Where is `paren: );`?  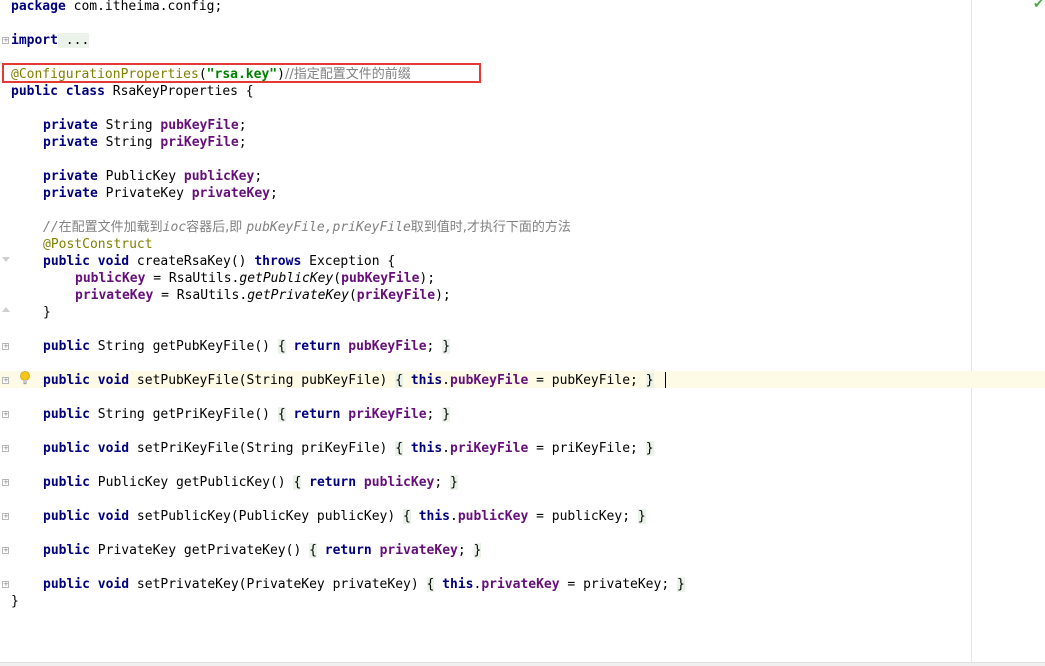 paren: ); is located at coordinates (443, 295).